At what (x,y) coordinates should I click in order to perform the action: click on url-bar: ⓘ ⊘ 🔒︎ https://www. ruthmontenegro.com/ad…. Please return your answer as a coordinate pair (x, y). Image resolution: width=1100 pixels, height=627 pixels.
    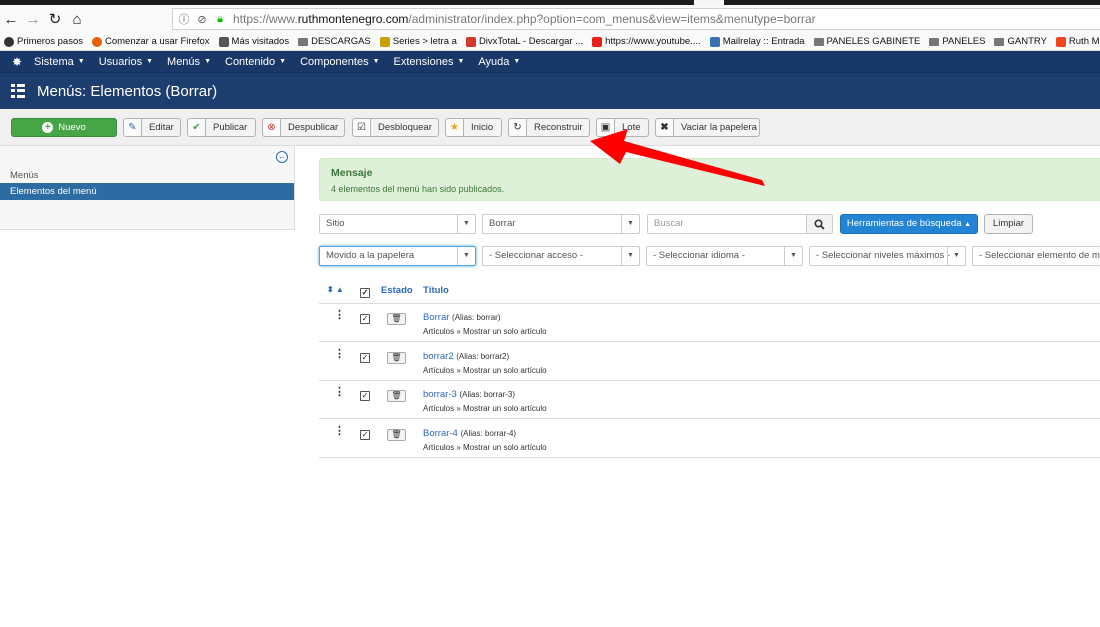
    Looking at the image, I should click on (636, 19).